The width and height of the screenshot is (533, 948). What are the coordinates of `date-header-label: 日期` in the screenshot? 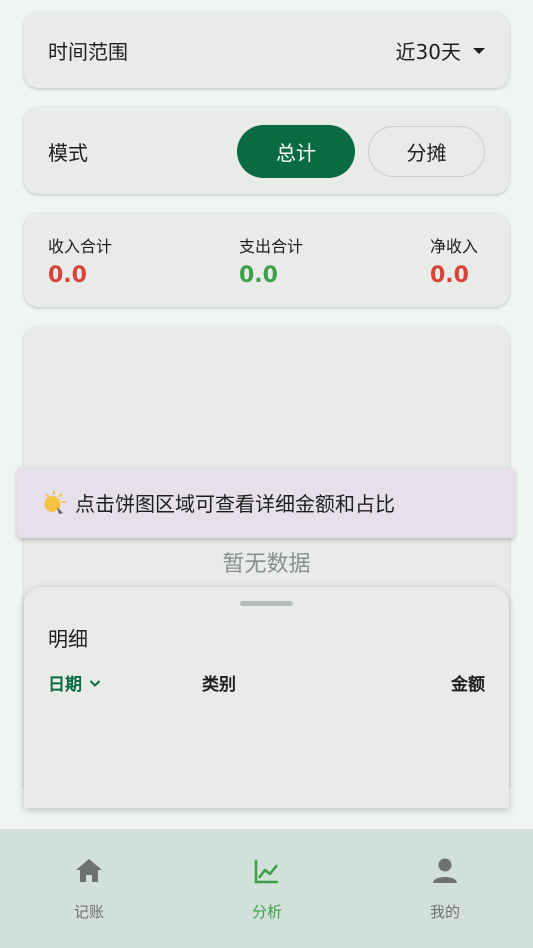 It's located at (65, 685).